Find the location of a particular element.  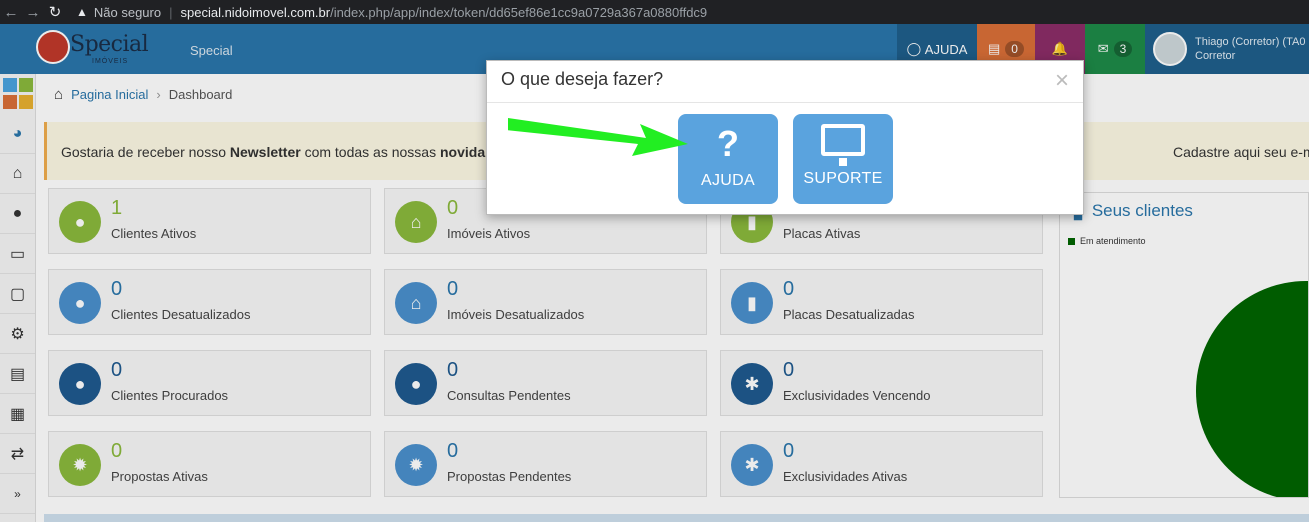

reload-icon: ↻ is located at coordinates (55, 12).